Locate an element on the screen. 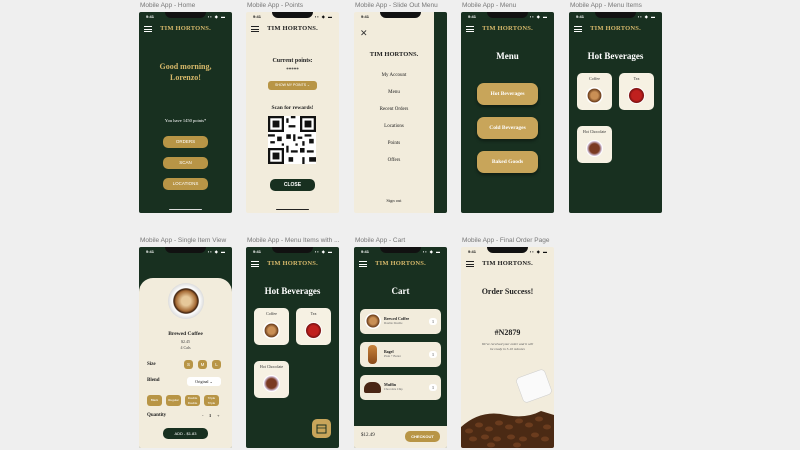  quantity-minus-button: - is located at coordinates (203, 415).